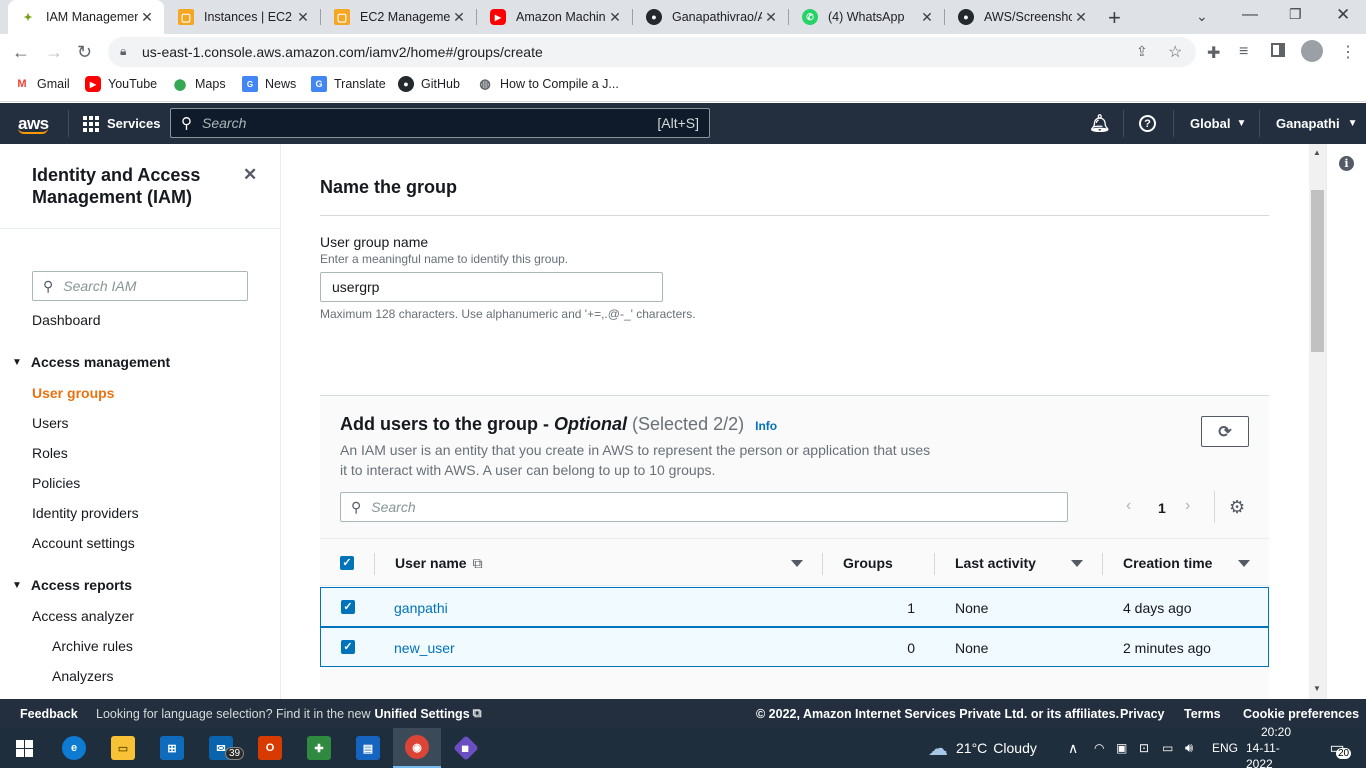  Describe the element at coordinates (1189, 748) in the screenshot. I see `volume-icon: 🔊︎` at that location.